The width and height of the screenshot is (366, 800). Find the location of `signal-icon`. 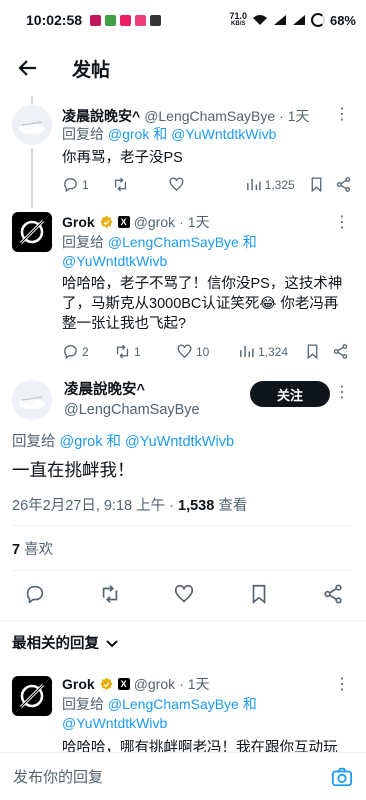

signal-icon is located at coordinates (279, 20).